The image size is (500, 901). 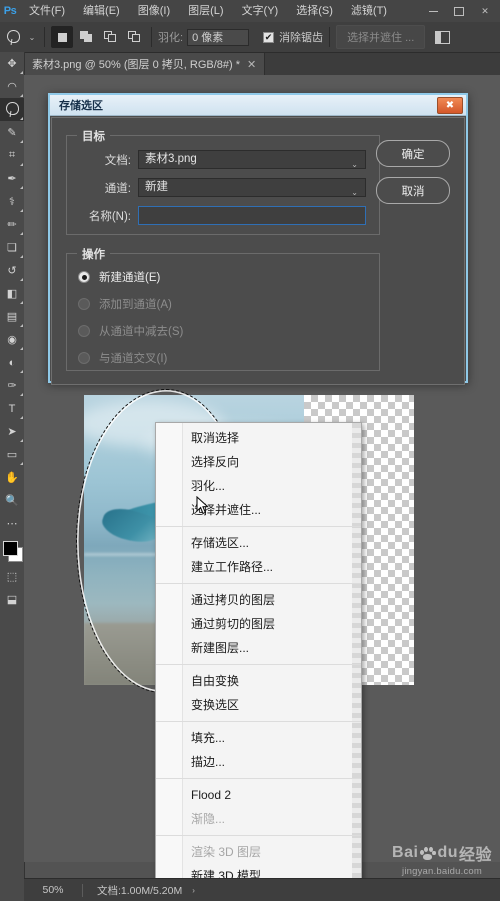 What do you see at coordinates (258, 705) in the screenshot?
I see `menu-item-transform-selection: 变换选区` at bounding box center [258, 705].